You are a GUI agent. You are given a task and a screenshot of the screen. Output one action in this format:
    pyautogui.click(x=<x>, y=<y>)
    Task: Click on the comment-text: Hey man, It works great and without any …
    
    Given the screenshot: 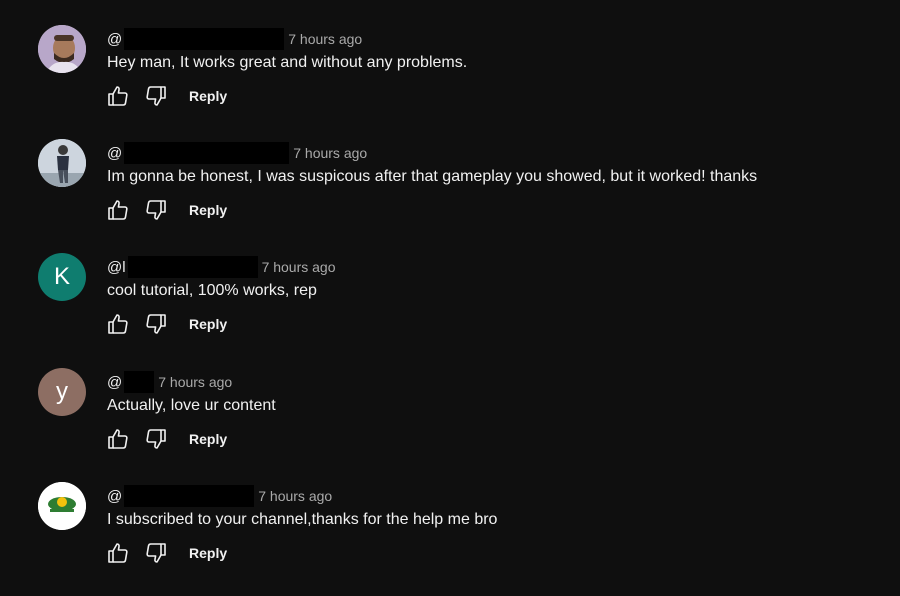 What is the action you would take?
    pyautogui.click(x=287, y=62)
    